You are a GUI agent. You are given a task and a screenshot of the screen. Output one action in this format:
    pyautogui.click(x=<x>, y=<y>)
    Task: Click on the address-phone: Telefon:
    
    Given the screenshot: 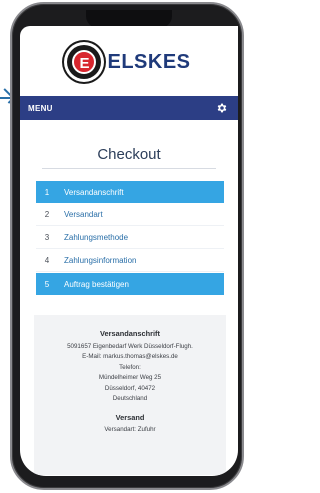 What is the action you would take?
    pyautogui.click(x=130, y=367)
    